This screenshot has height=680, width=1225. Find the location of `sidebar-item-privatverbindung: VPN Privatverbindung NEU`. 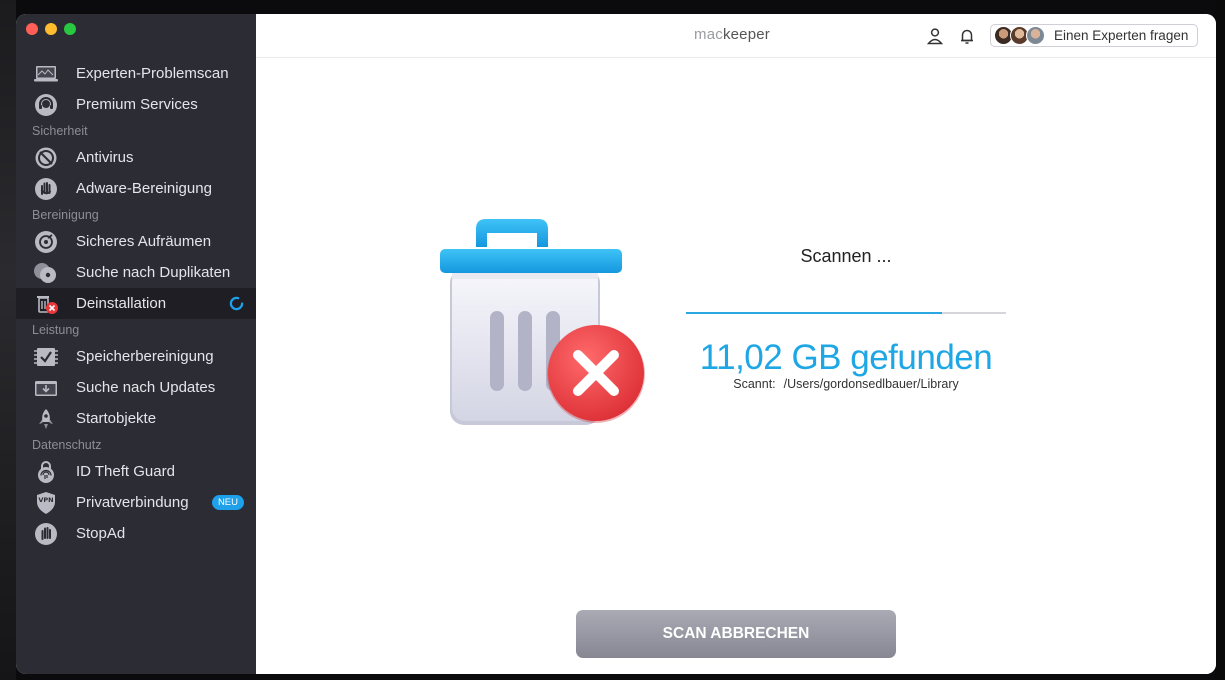

sidebar-item-privatverbindung: VPN Privatverbindung NEU is located at coordinates (136, 502).